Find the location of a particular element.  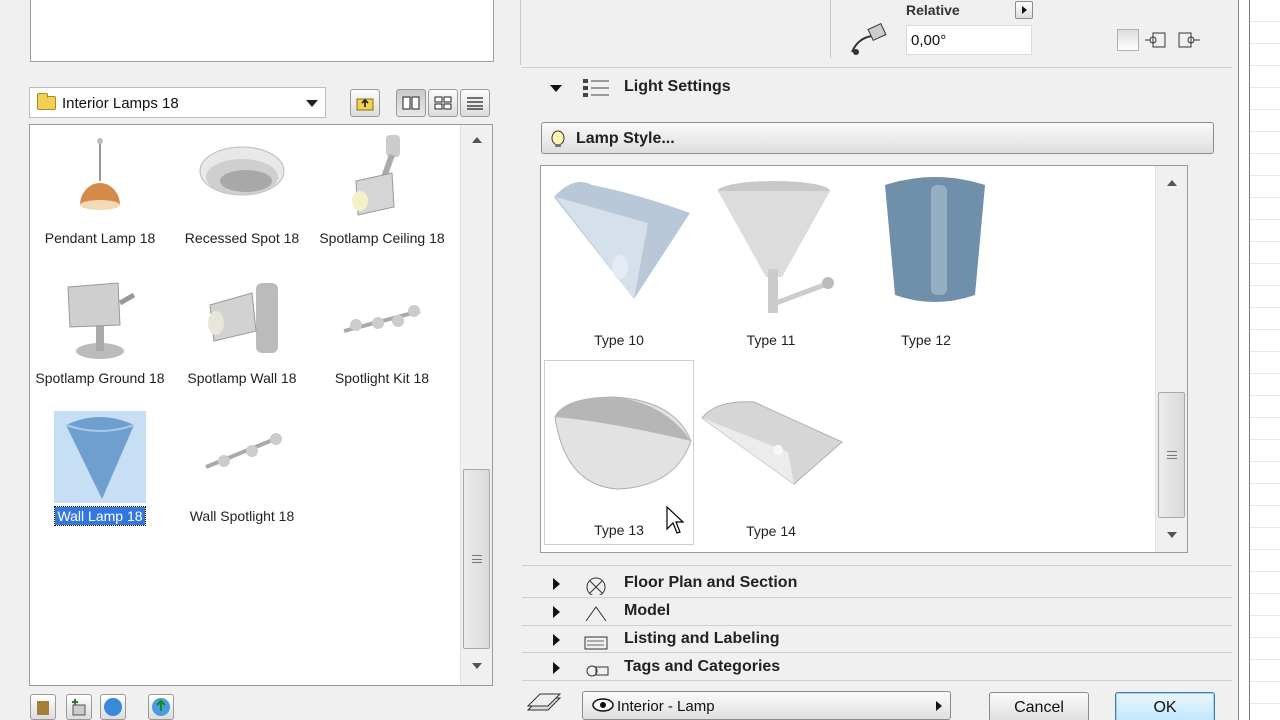

large-icons-button is located at coordinates (411, 103).